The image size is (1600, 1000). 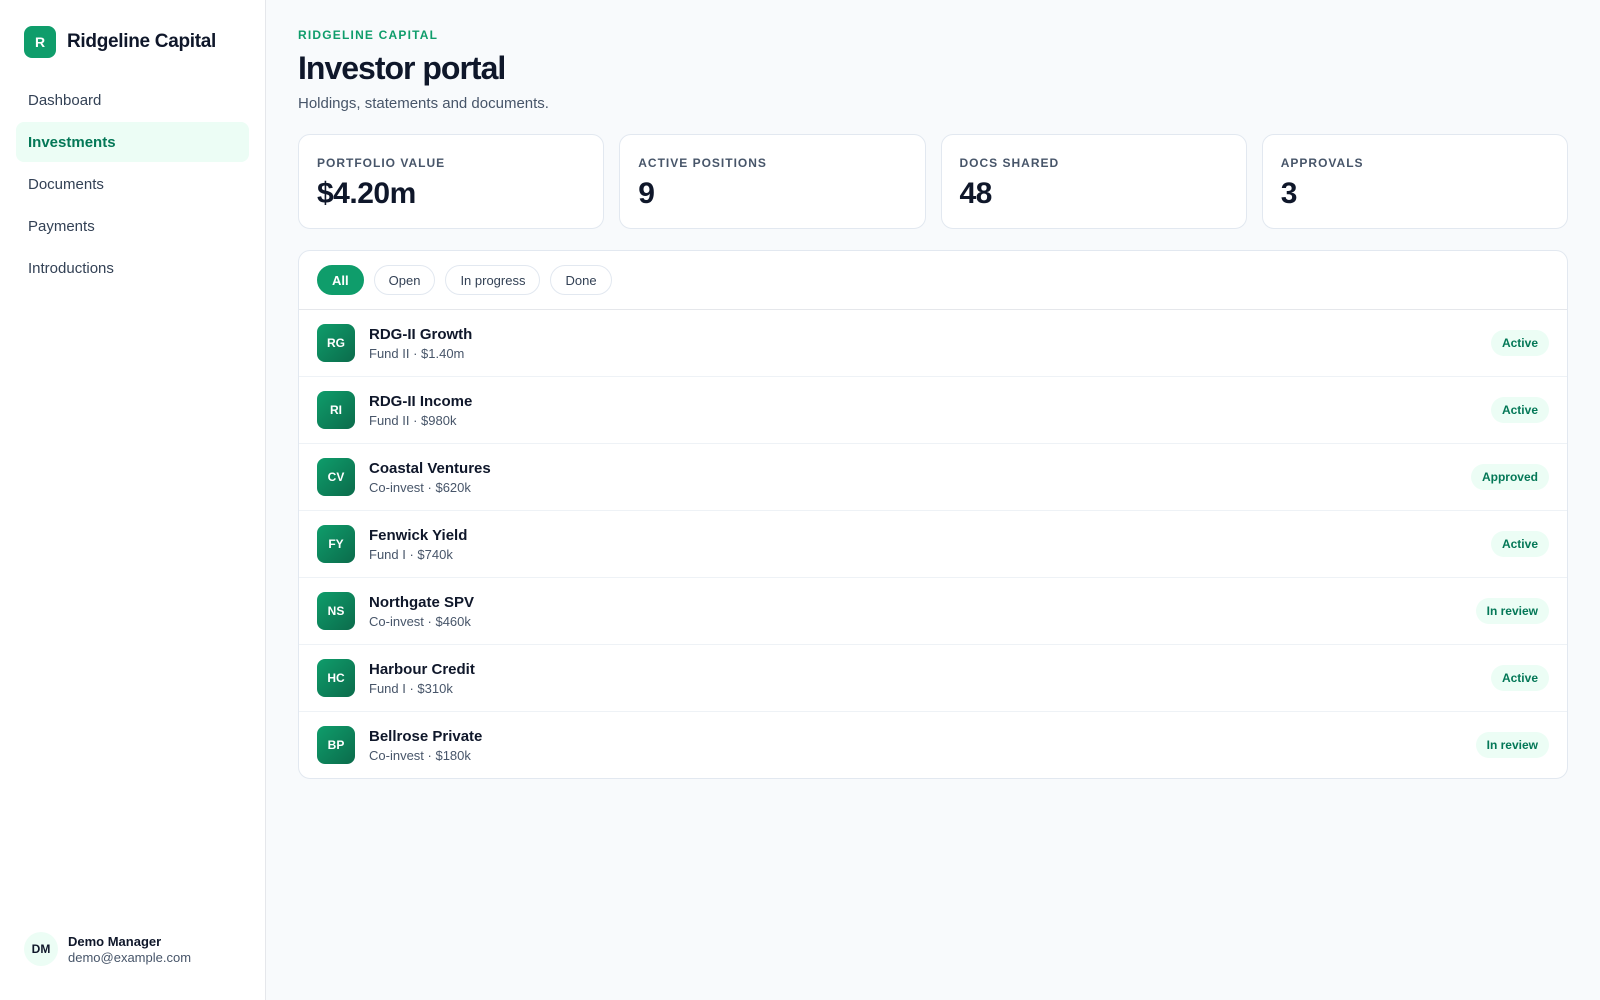 I want to click on investment-detail: Fund I · $740k, so click(x=411, y=554).